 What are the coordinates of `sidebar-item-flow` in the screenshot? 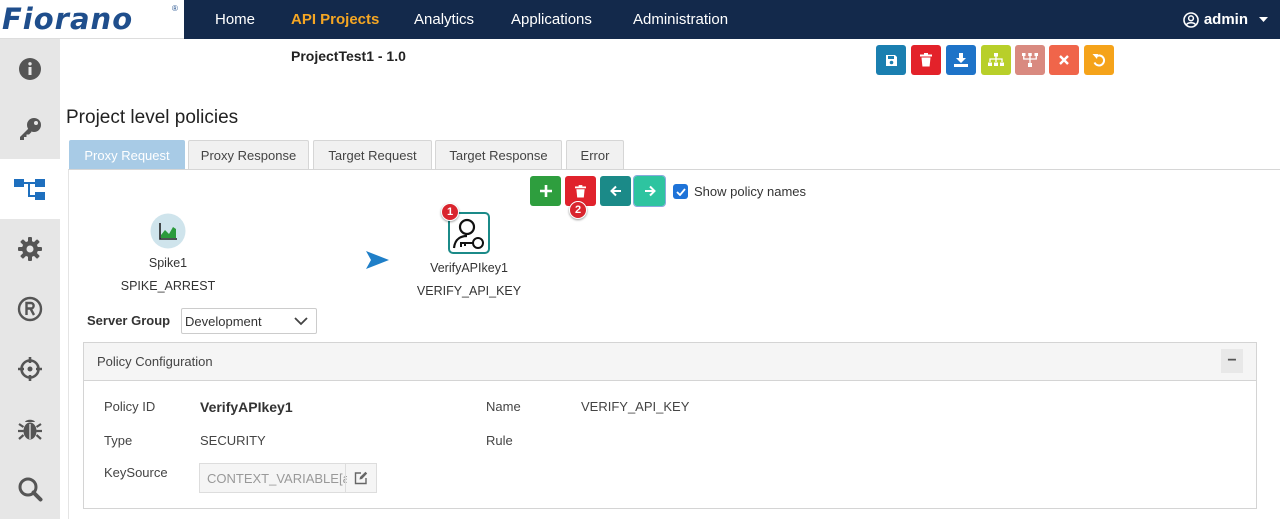 It's located at (30, 189).